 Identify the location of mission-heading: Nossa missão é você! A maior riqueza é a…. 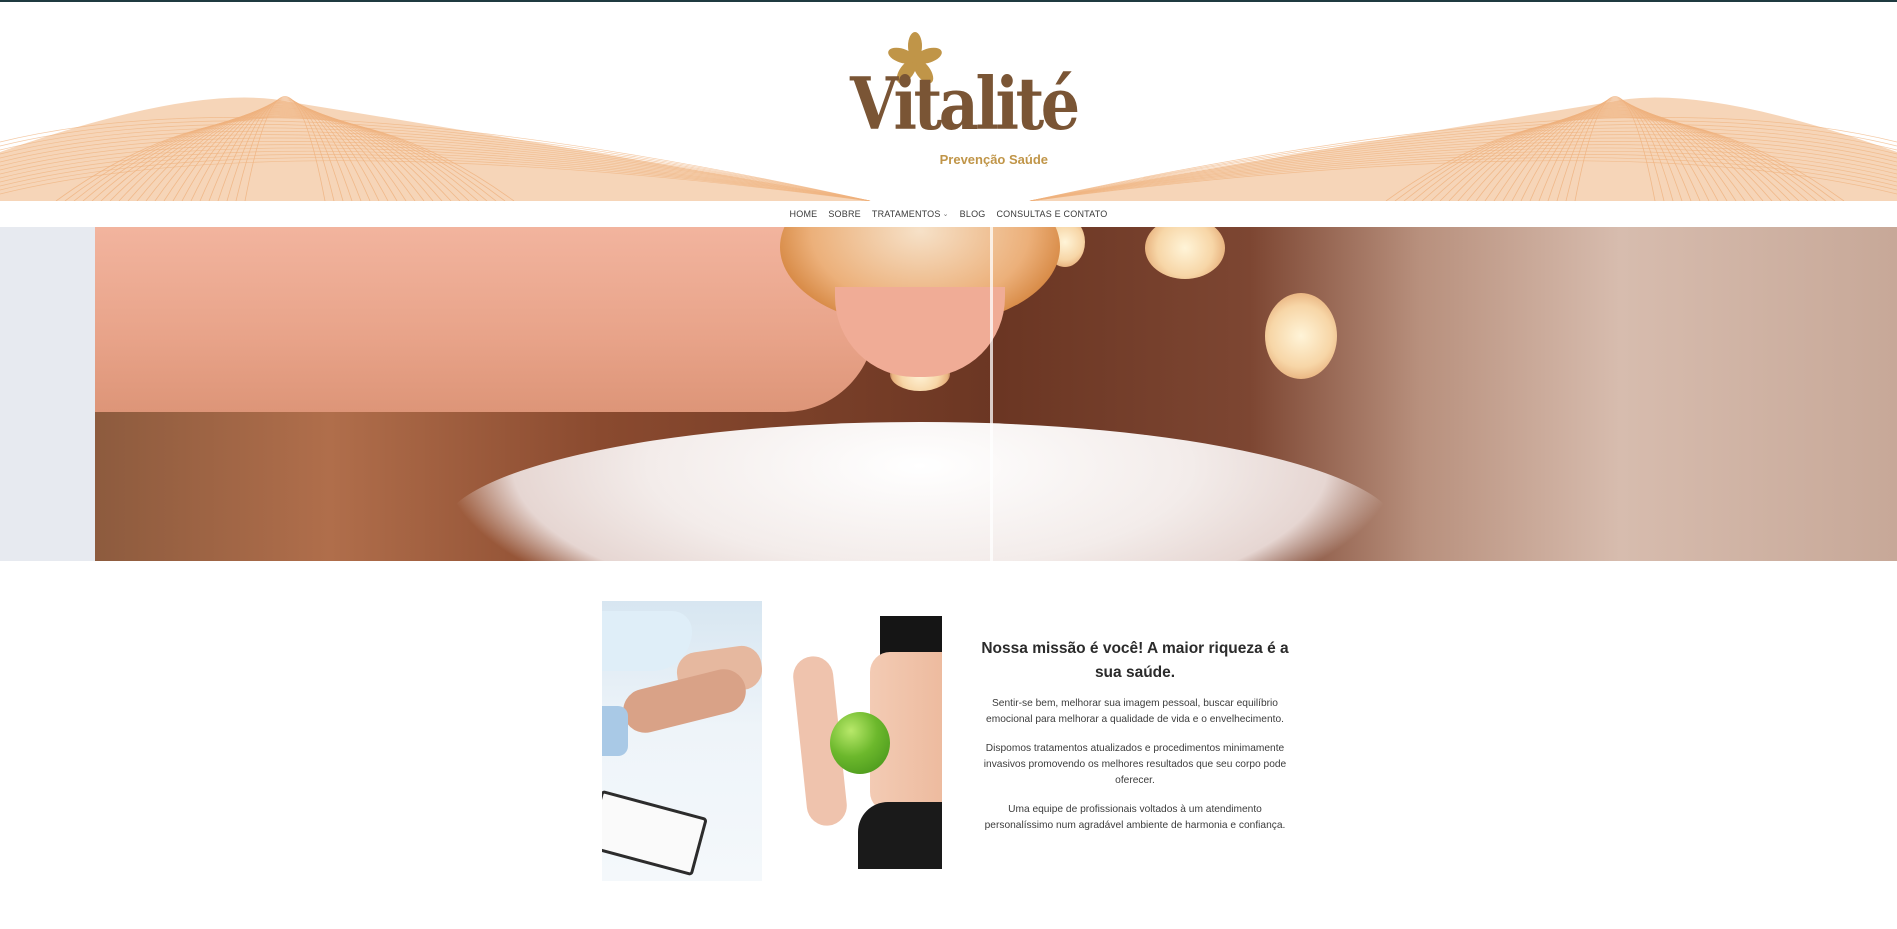
(1135, 660).